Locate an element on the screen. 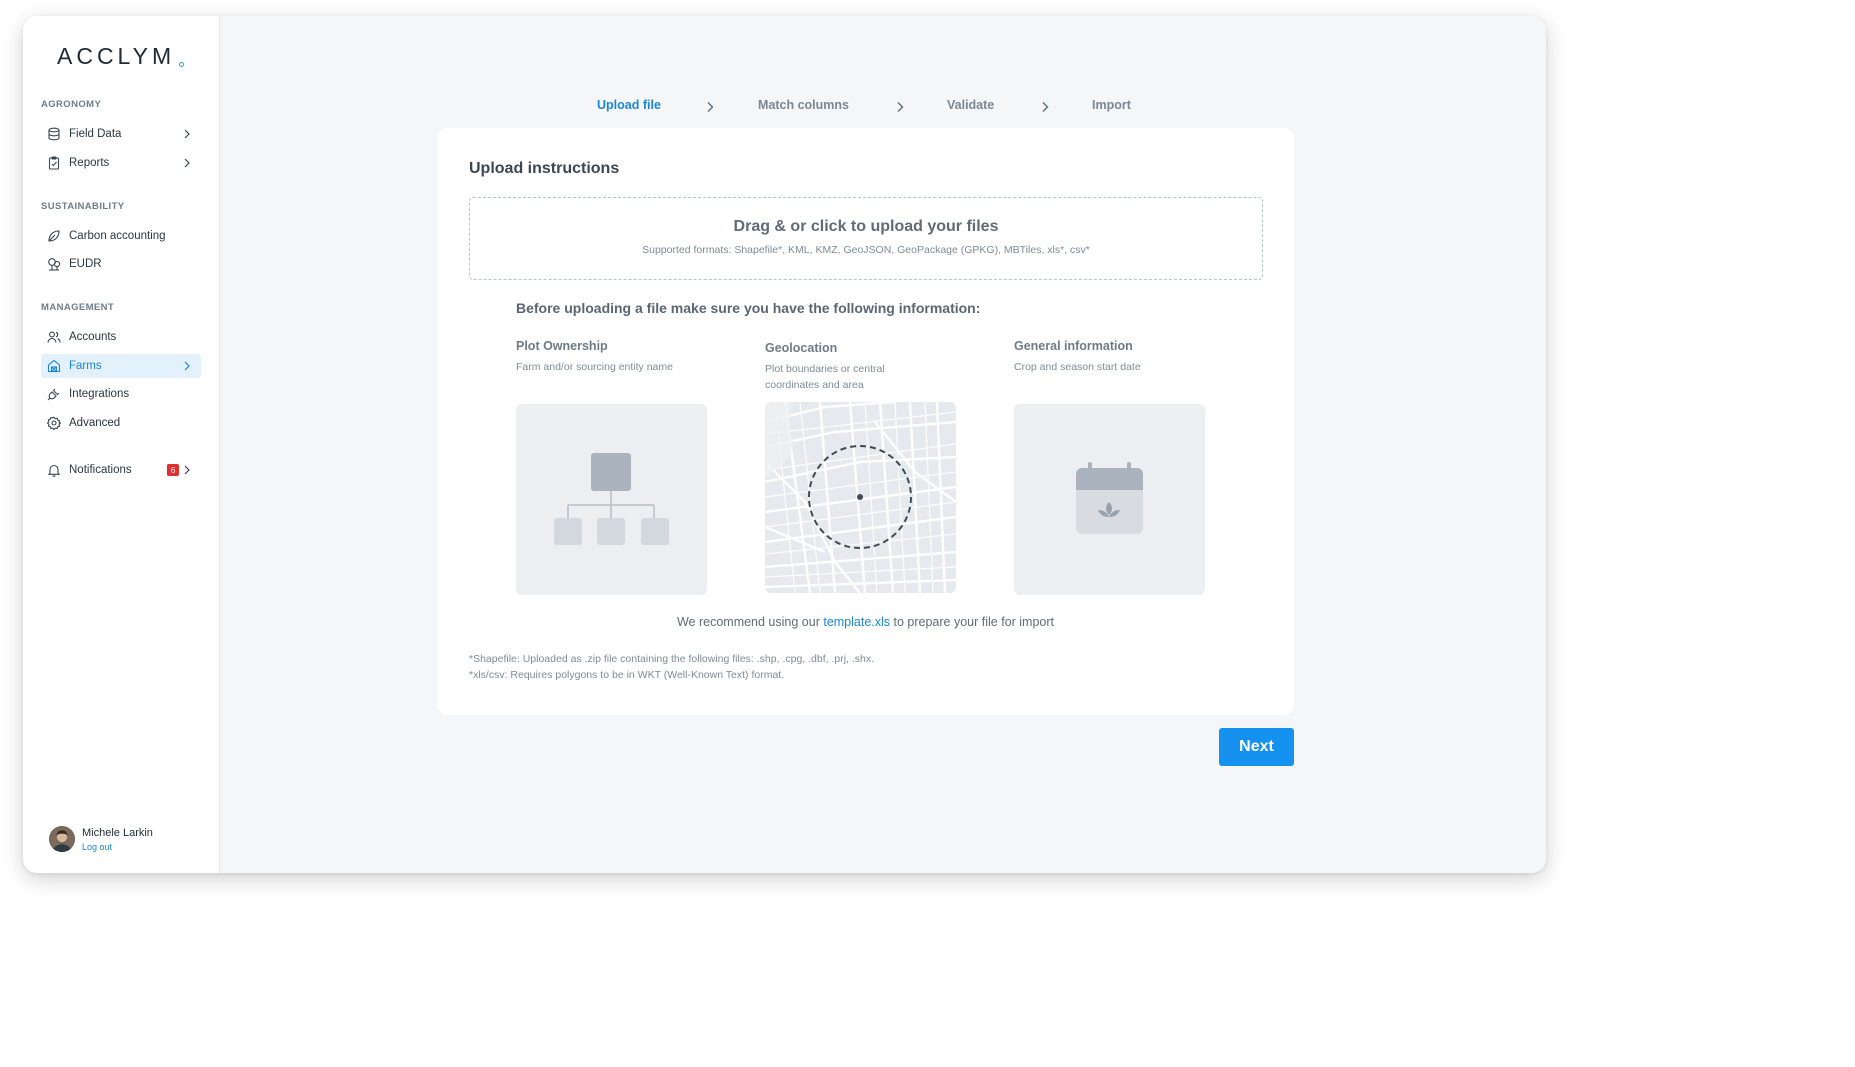  section-title-agronomy: AGRONOMY is located at coordinates (71, 104).